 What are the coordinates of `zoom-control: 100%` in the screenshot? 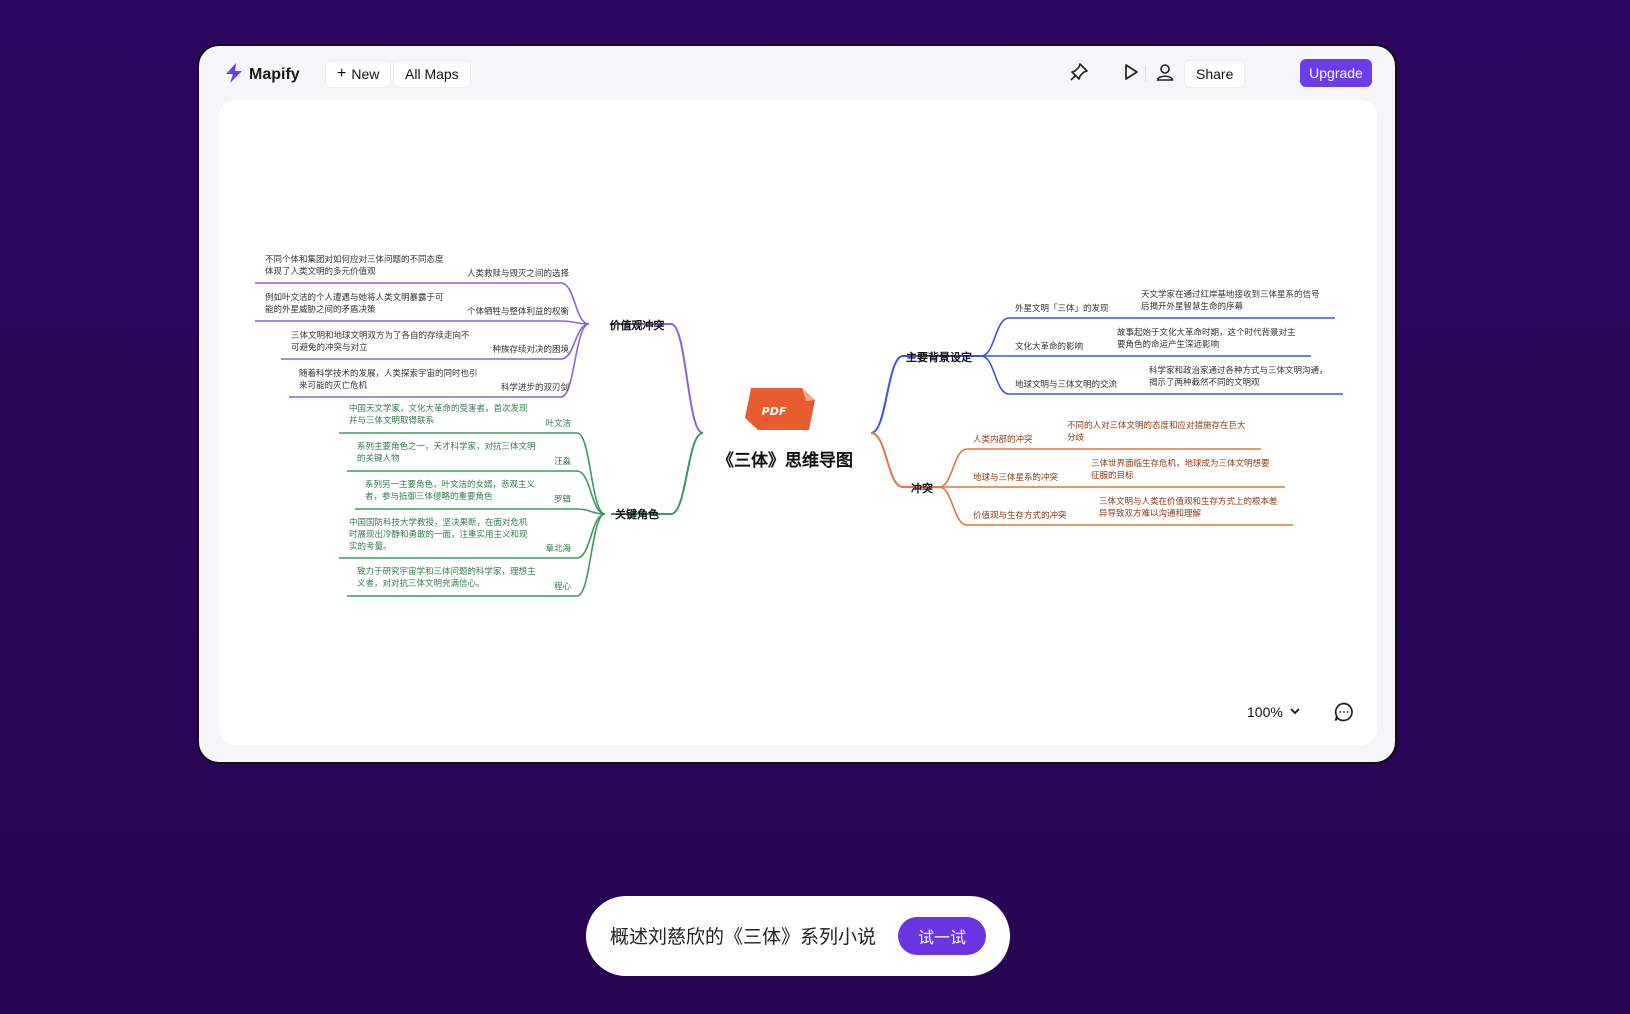 It's located at (1274, 712).